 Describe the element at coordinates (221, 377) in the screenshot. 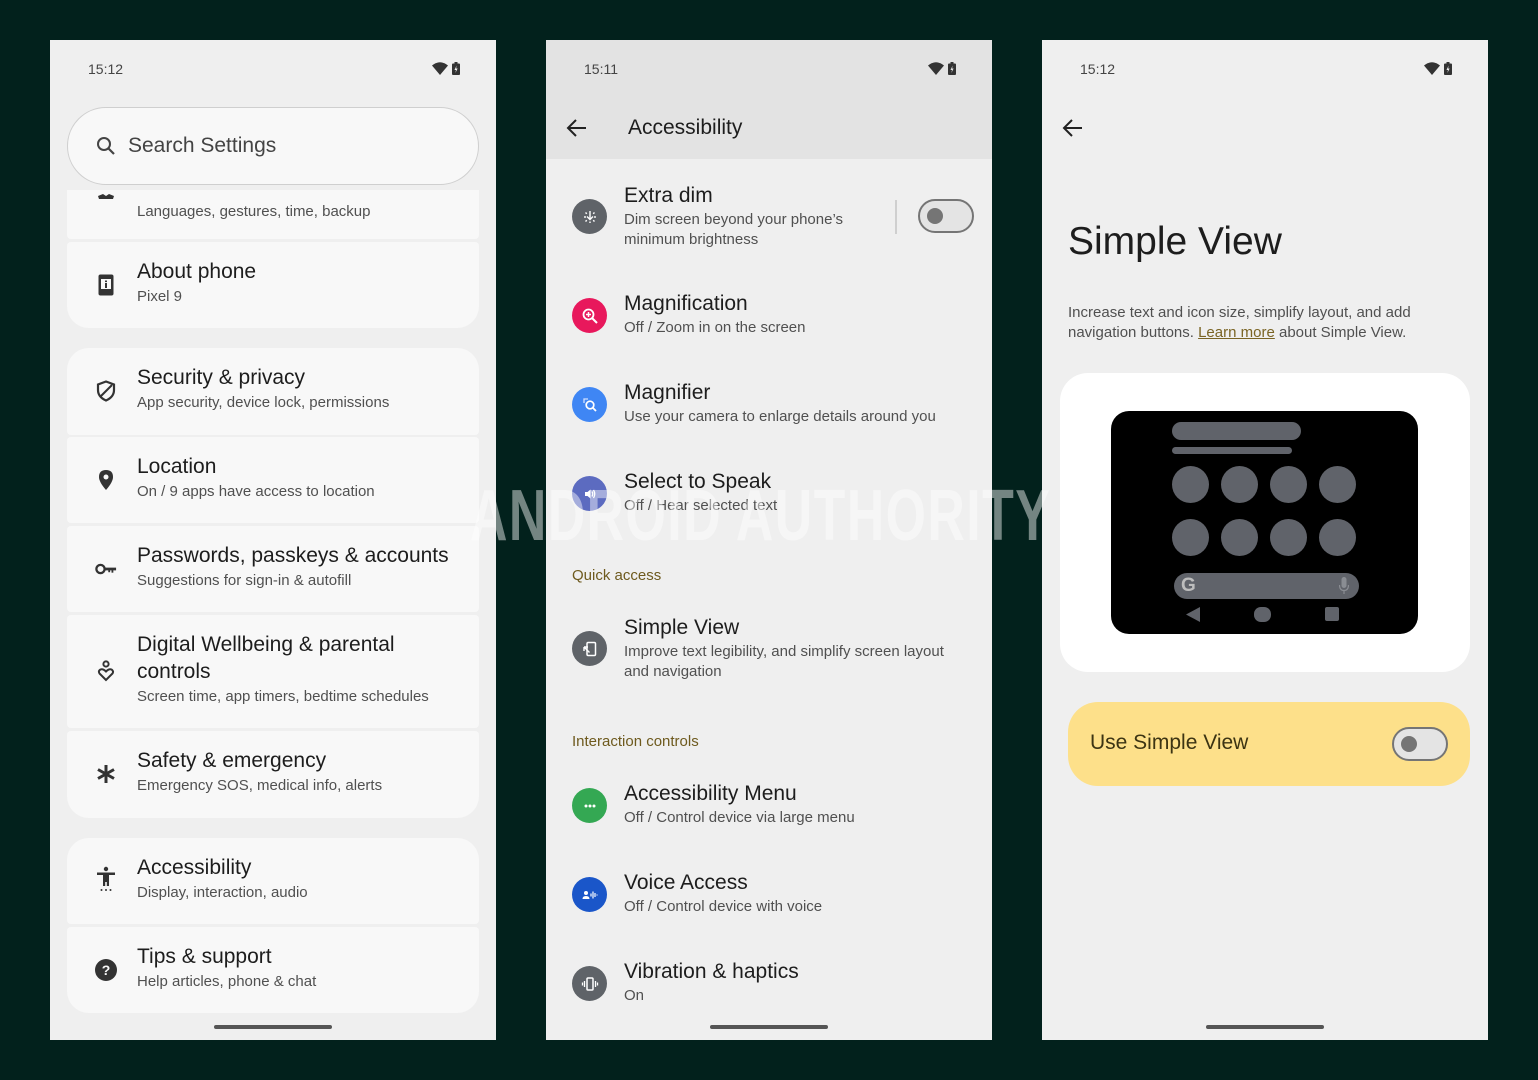

I see `item-title: Security & privacy` at that location.